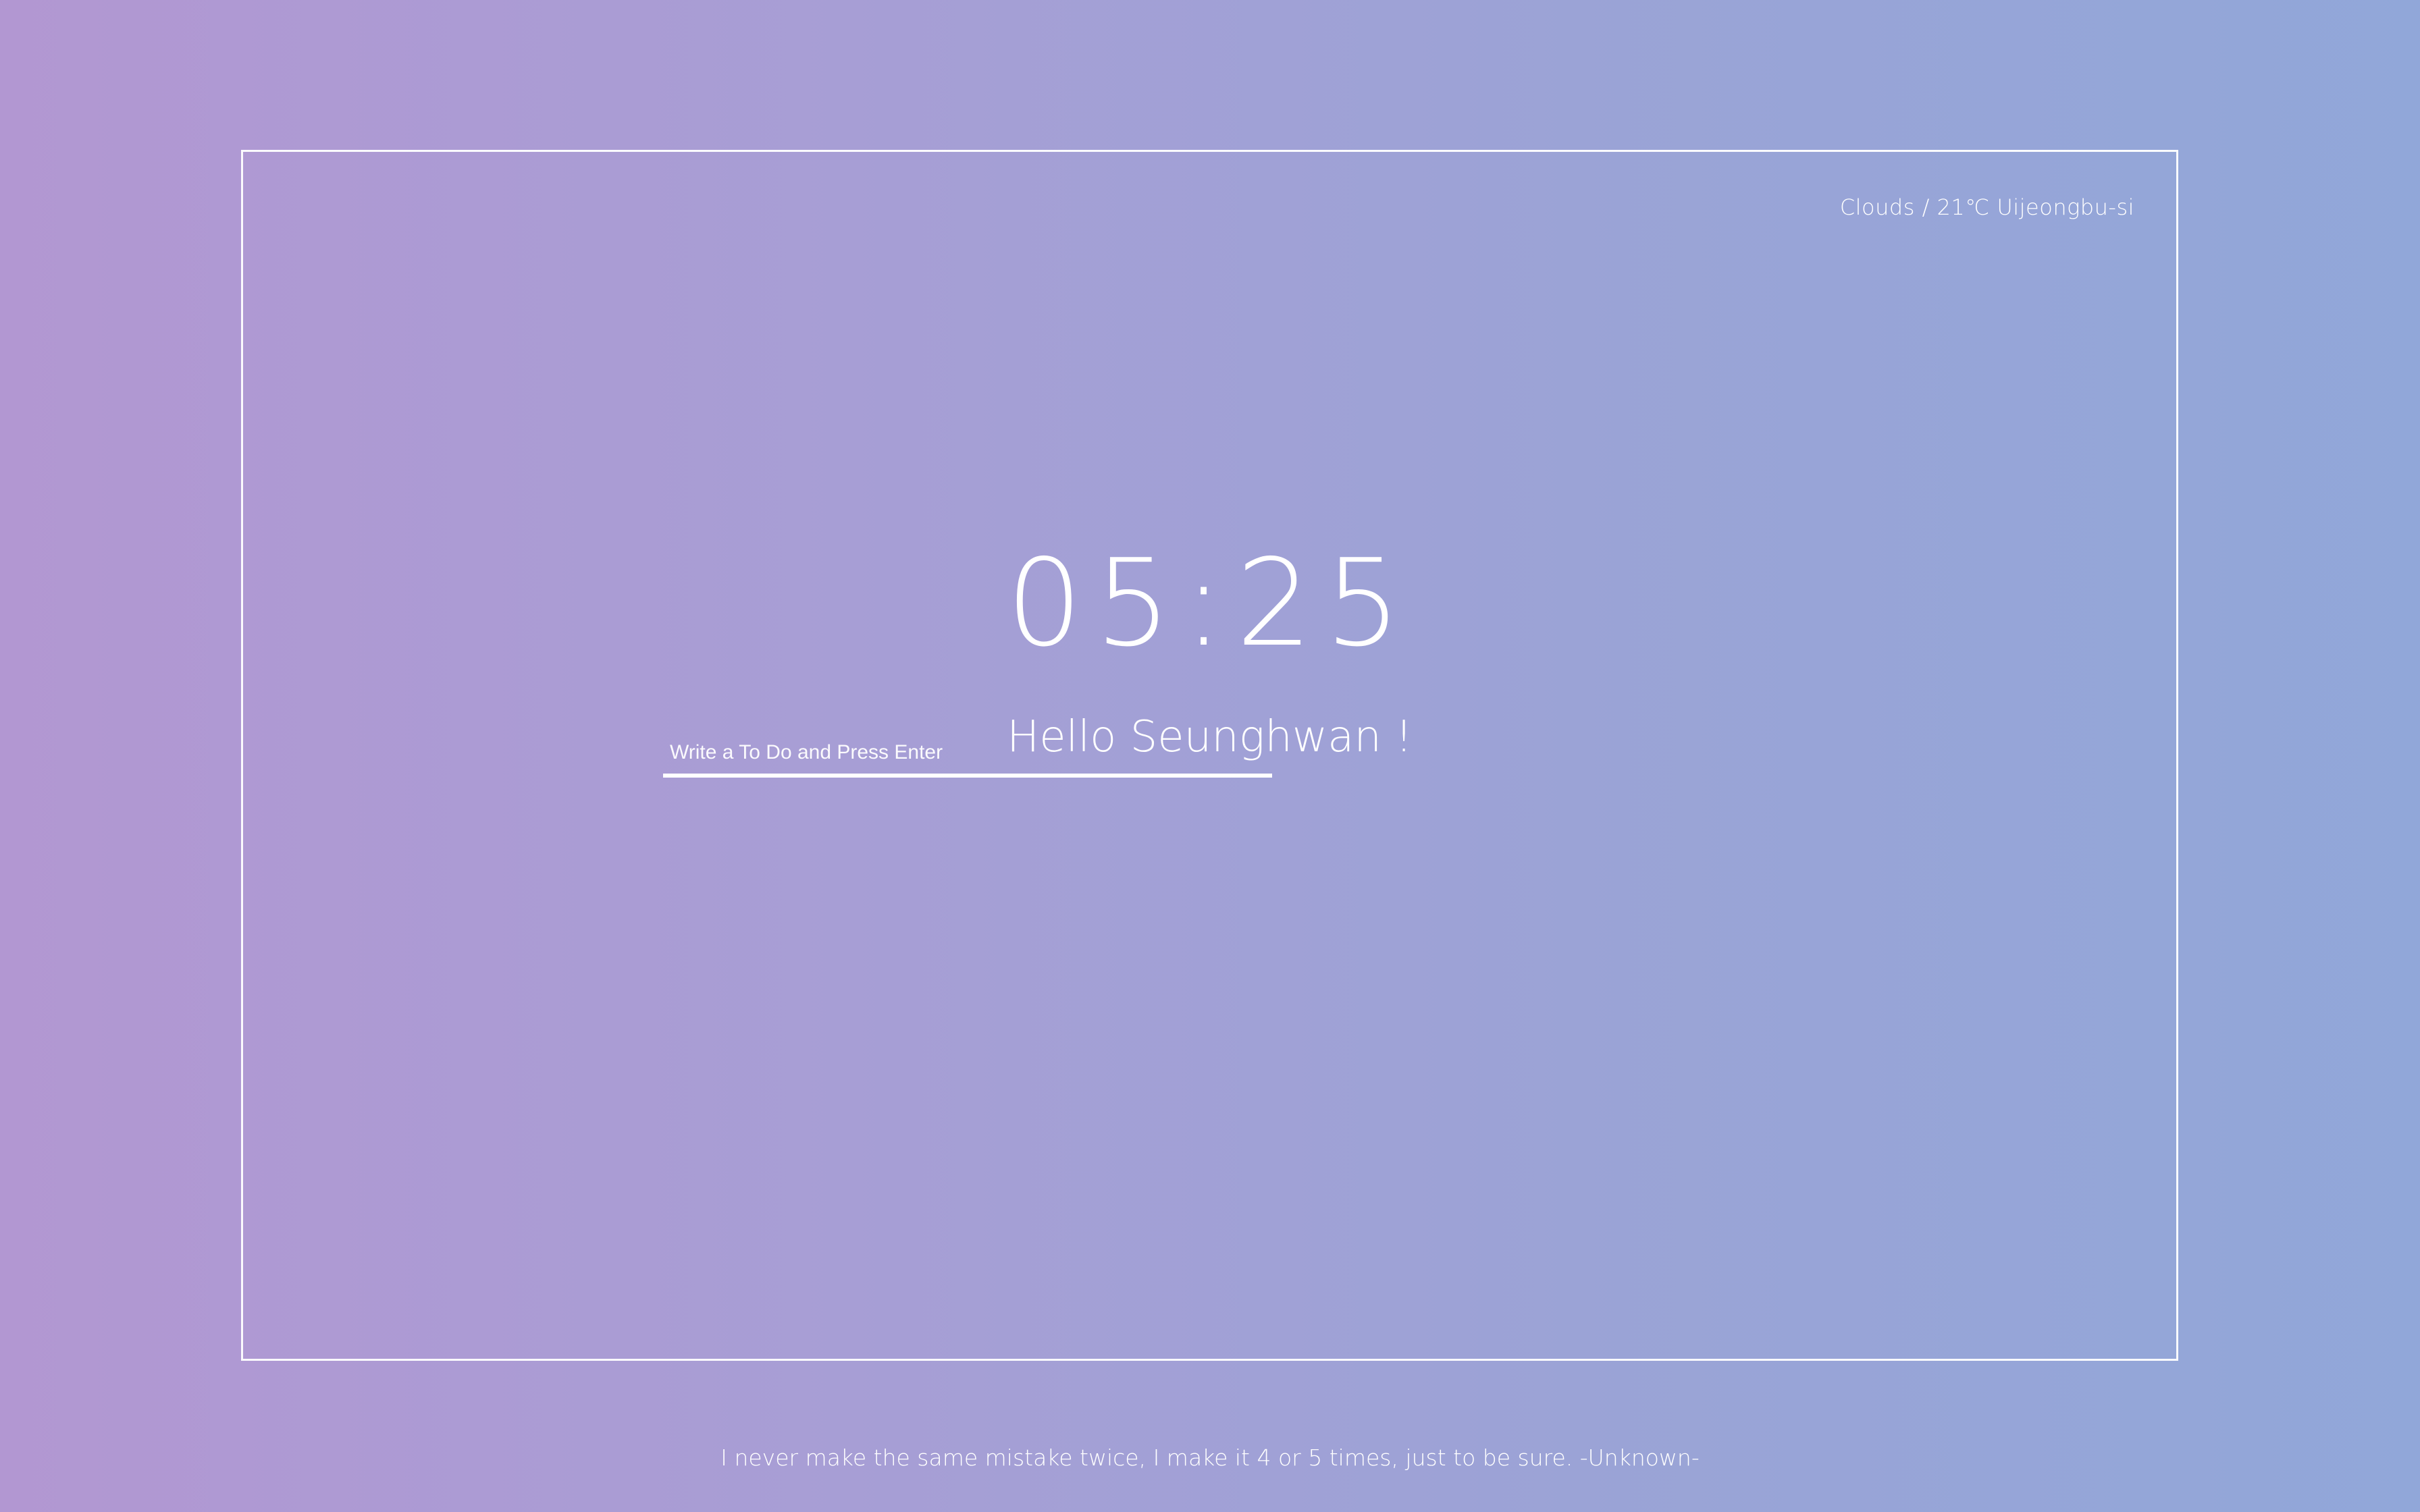  I want to click on clock-display: 05:25, so click(1209, 603).